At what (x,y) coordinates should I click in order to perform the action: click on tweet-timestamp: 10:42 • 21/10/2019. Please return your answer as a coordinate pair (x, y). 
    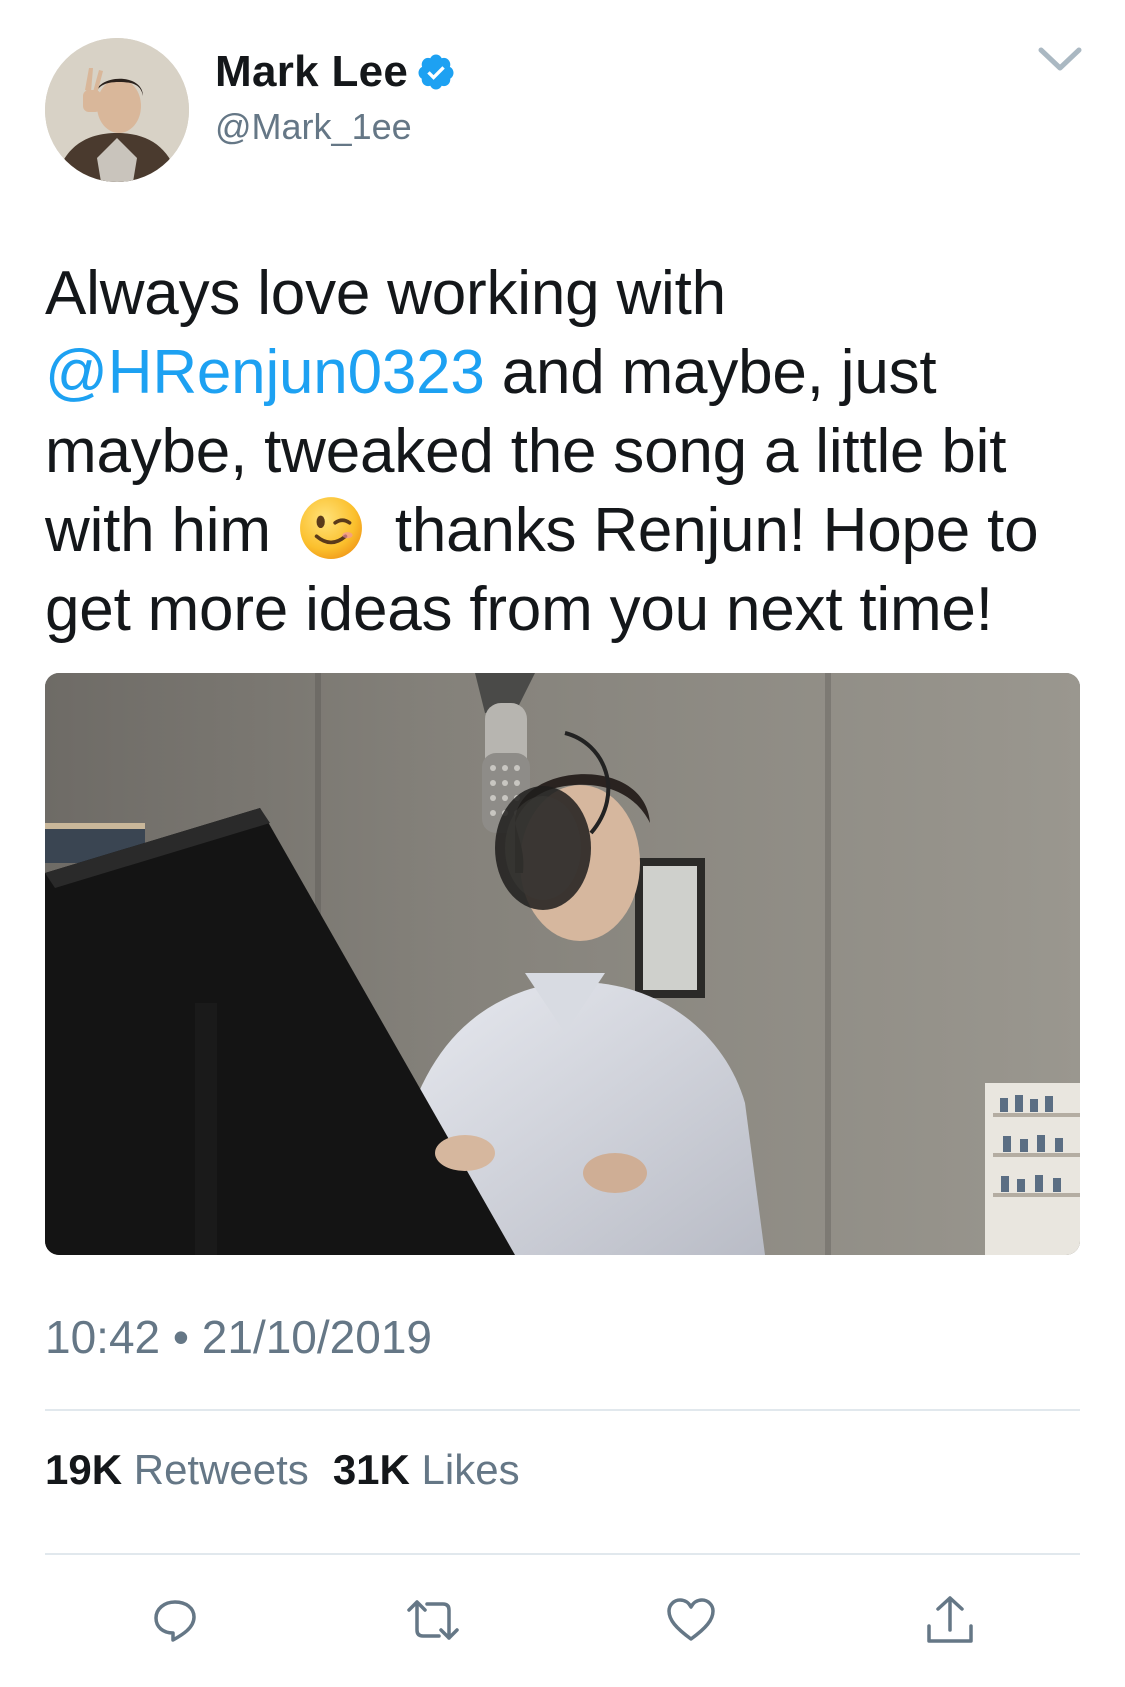
    Looking at the image, I should click on (239, 1337).